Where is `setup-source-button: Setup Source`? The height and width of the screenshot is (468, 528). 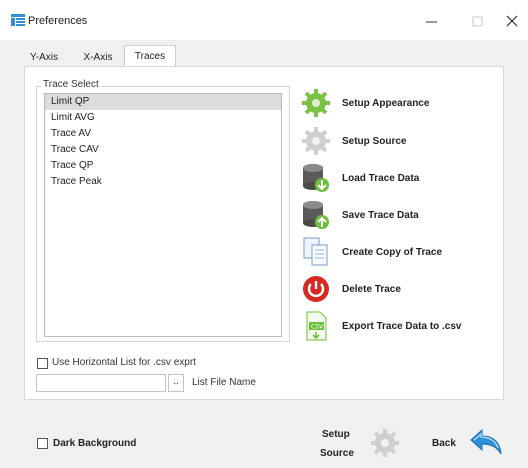 setup-source-button: Setup Source is located at coordinates (403, 141).